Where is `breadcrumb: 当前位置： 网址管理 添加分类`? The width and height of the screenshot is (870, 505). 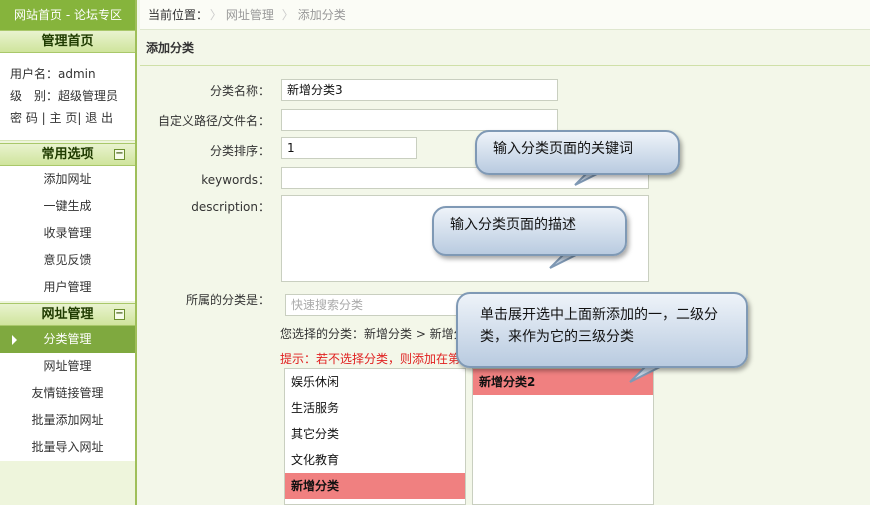
breadcrumb: 当前位置： 网址管理 添加分类 is located at coordinates (505, 15).